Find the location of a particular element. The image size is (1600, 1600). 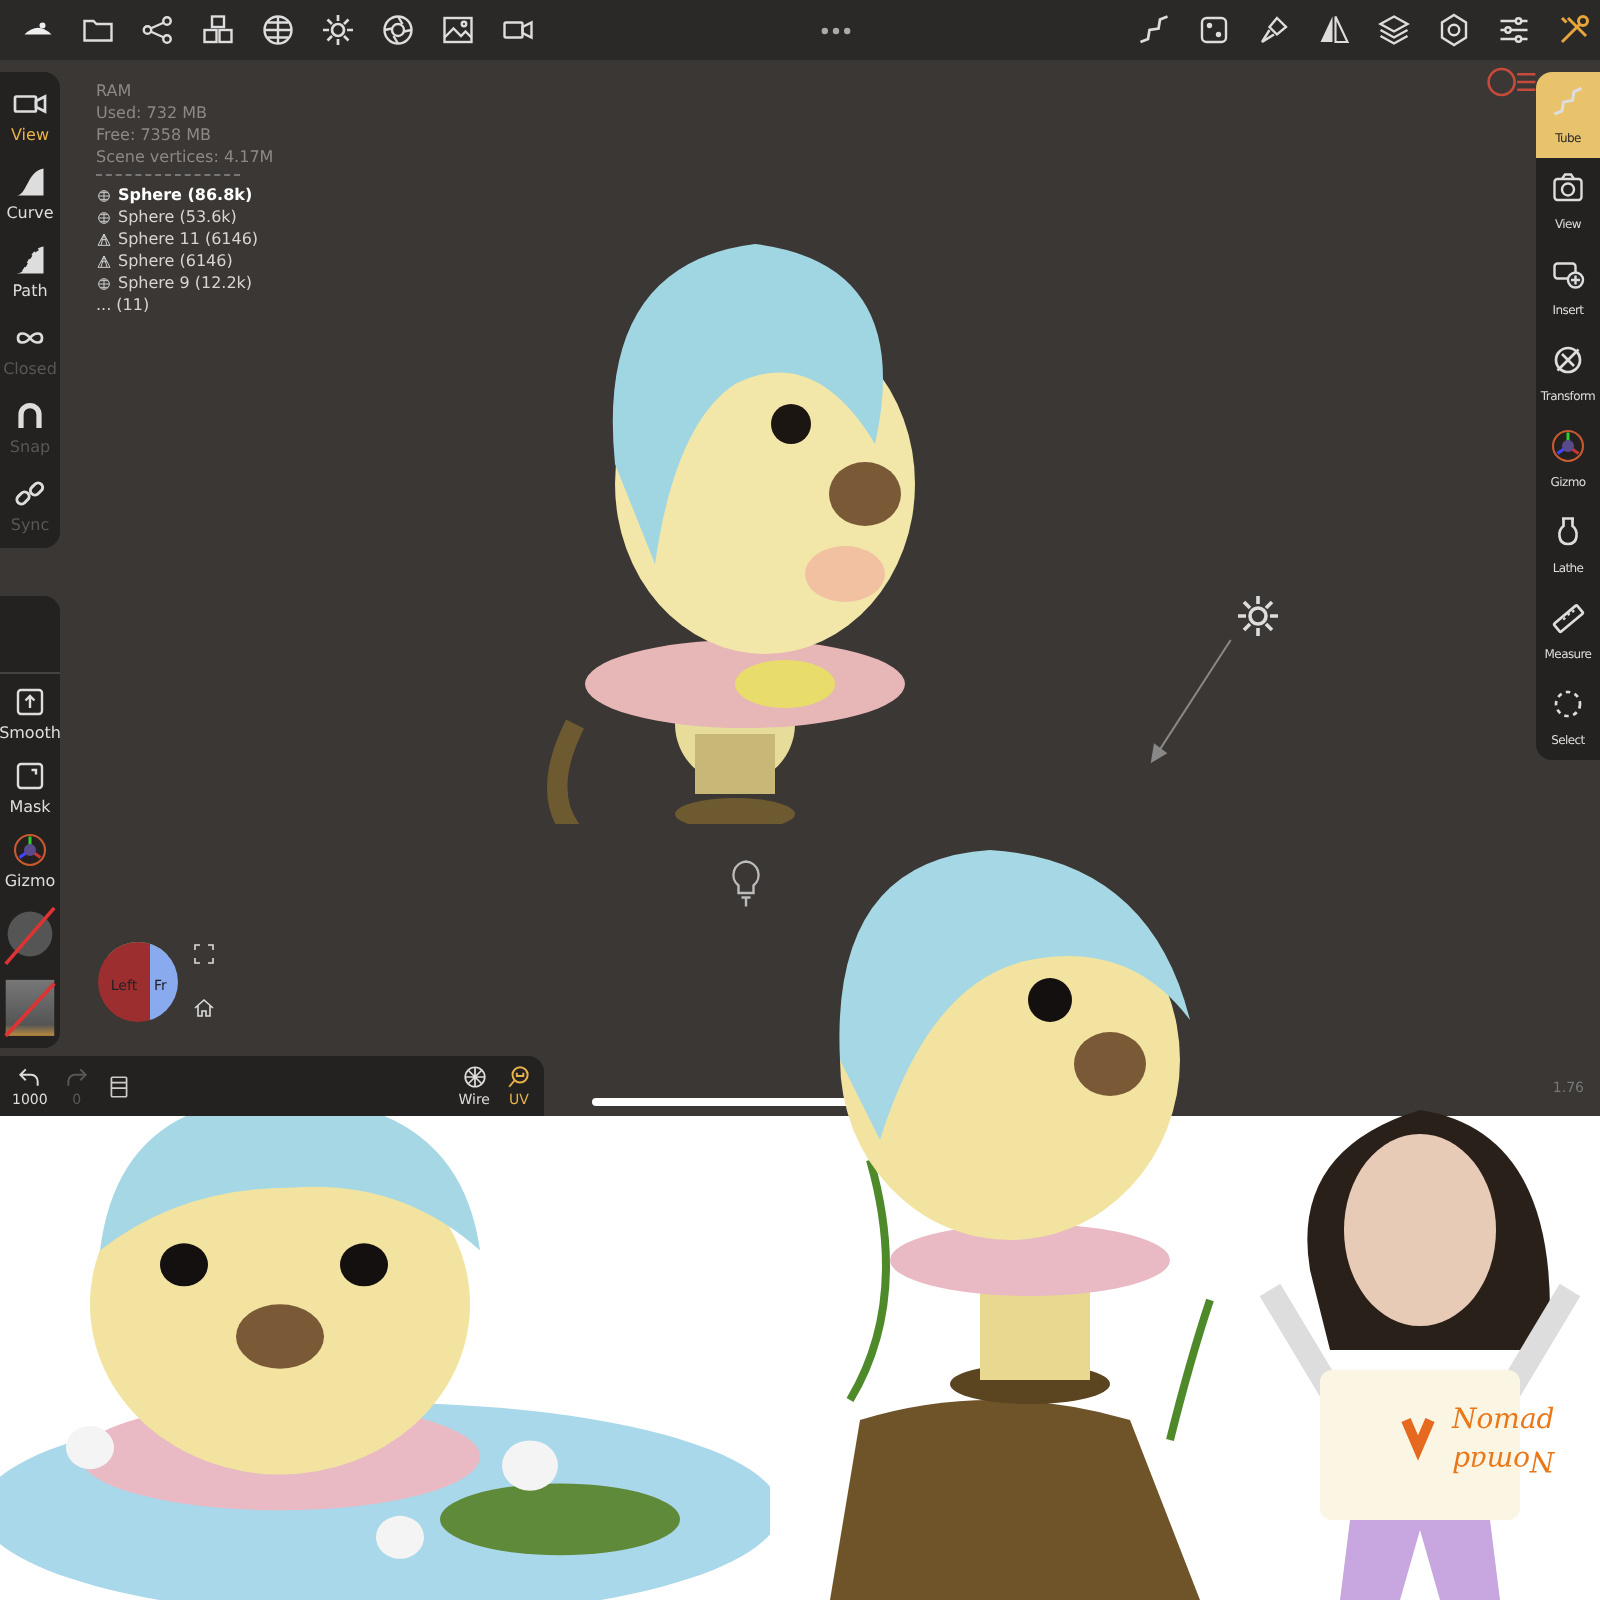

home-icon is located at coordinates (204, 1008).